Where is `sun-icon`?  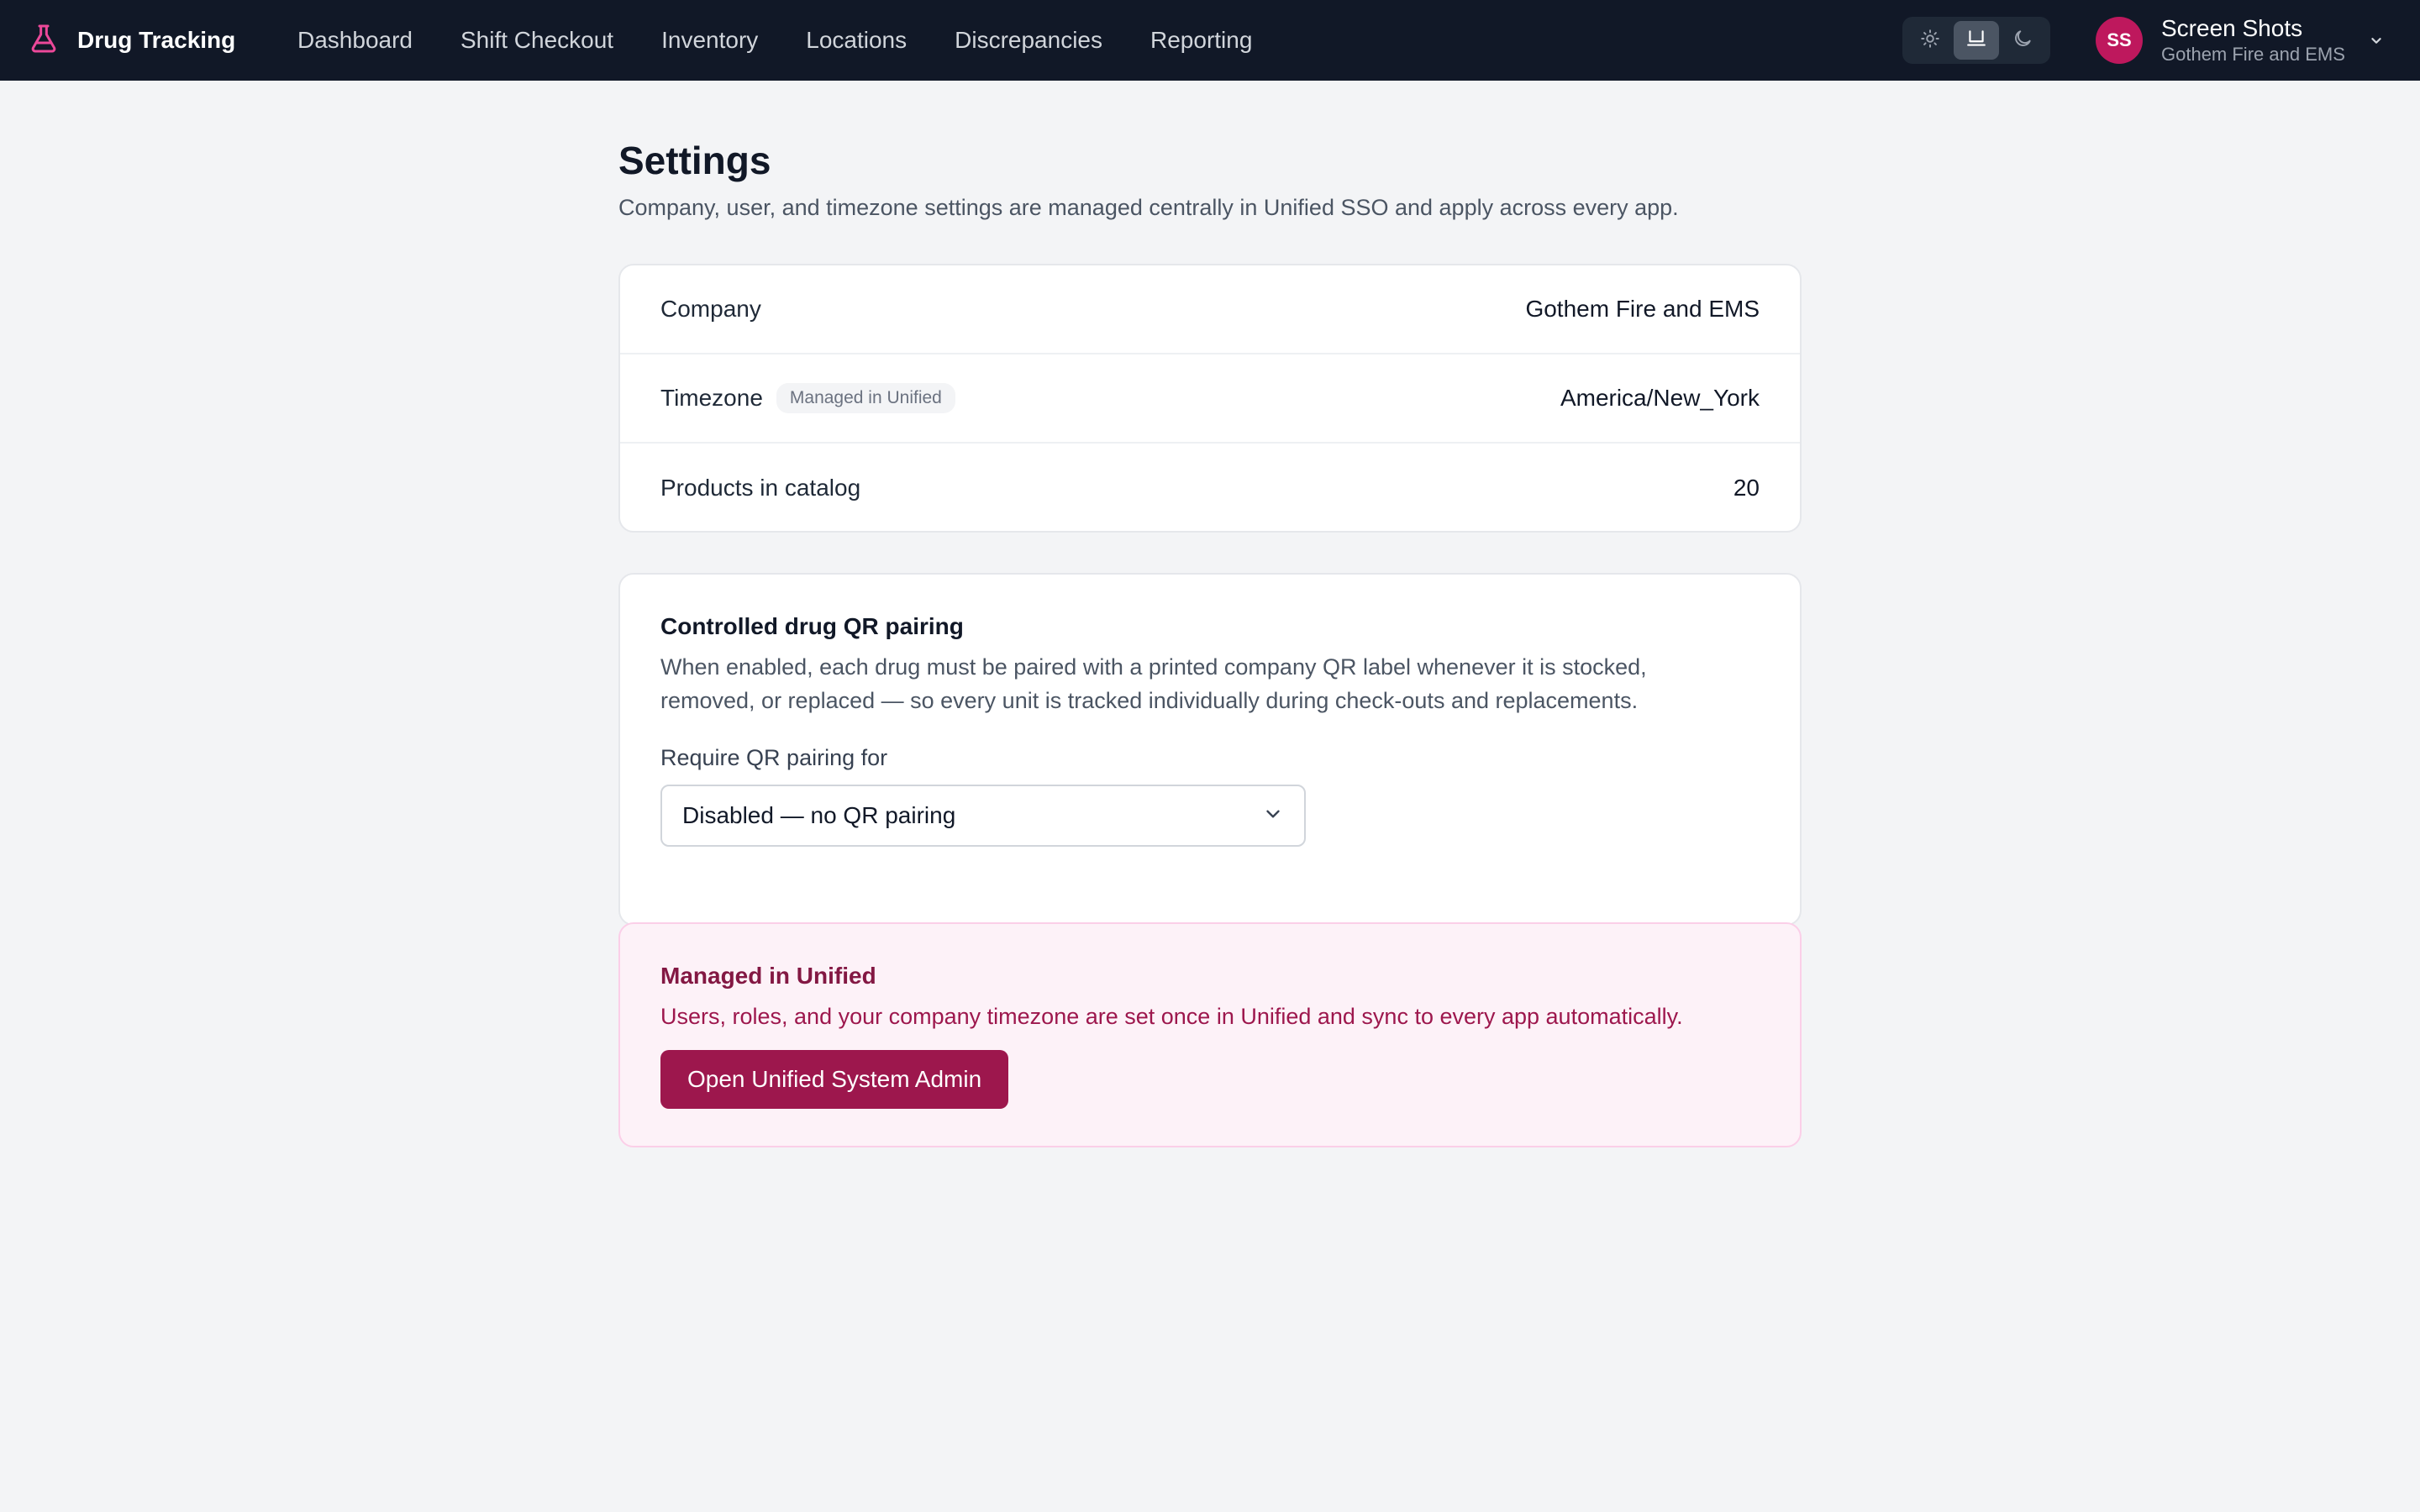 sun-icon is located at coordinates (1930, 41).